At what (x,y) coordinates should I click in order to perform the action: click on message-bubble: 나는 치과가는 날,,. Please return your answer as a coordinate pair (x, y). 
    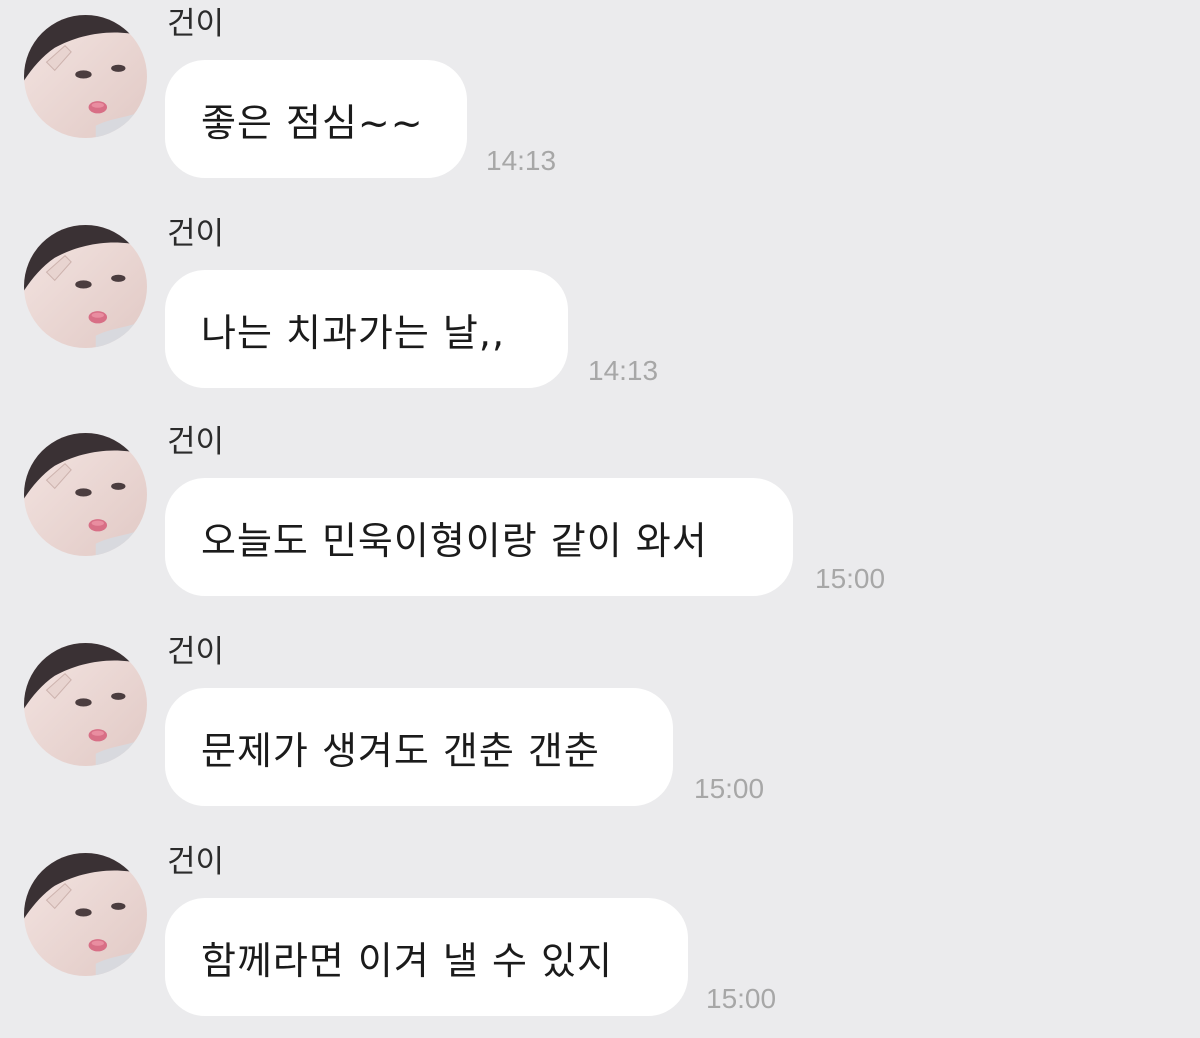
    Looking at the image, I should click on (366, 329).